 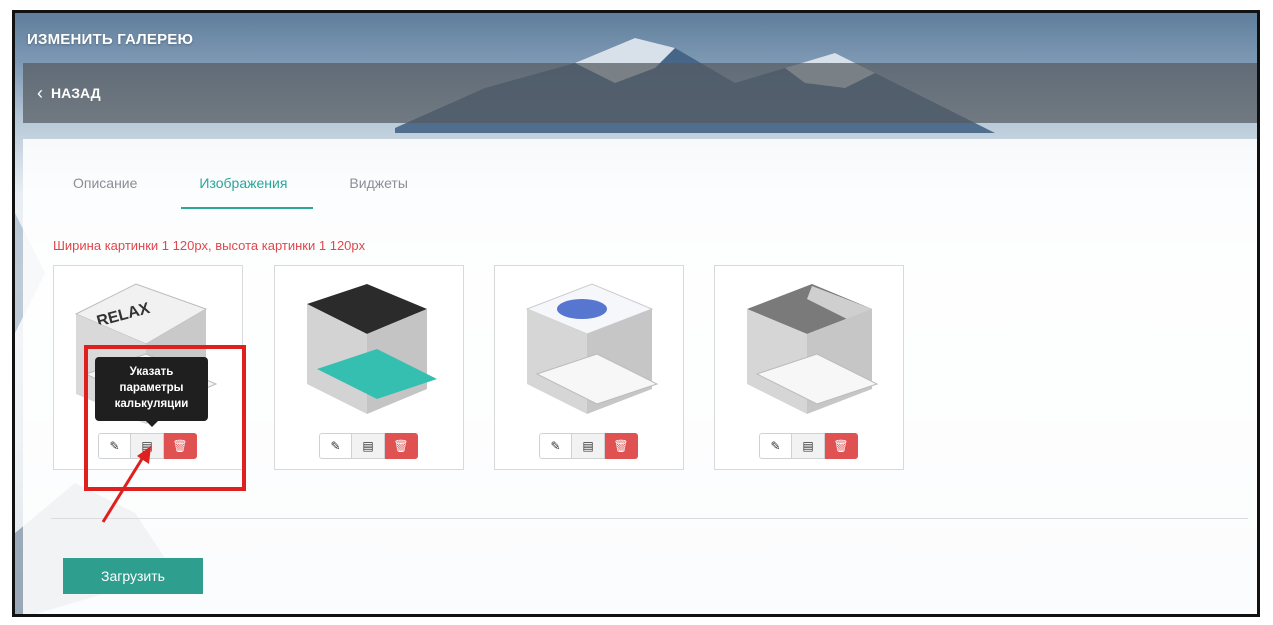 What do you see at coordinates (76, 93) in the screenshot?
I see `back-label: НАЗАД` at bounding box center [76, 93].